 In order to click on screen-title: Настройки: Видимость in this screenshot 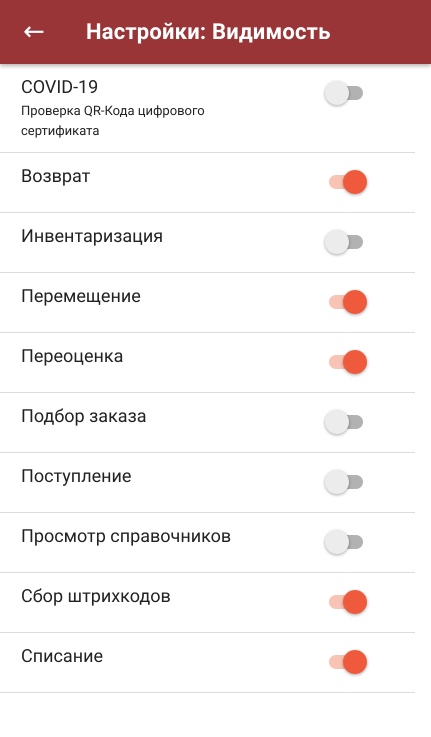, I will do `click(208, 32)`.